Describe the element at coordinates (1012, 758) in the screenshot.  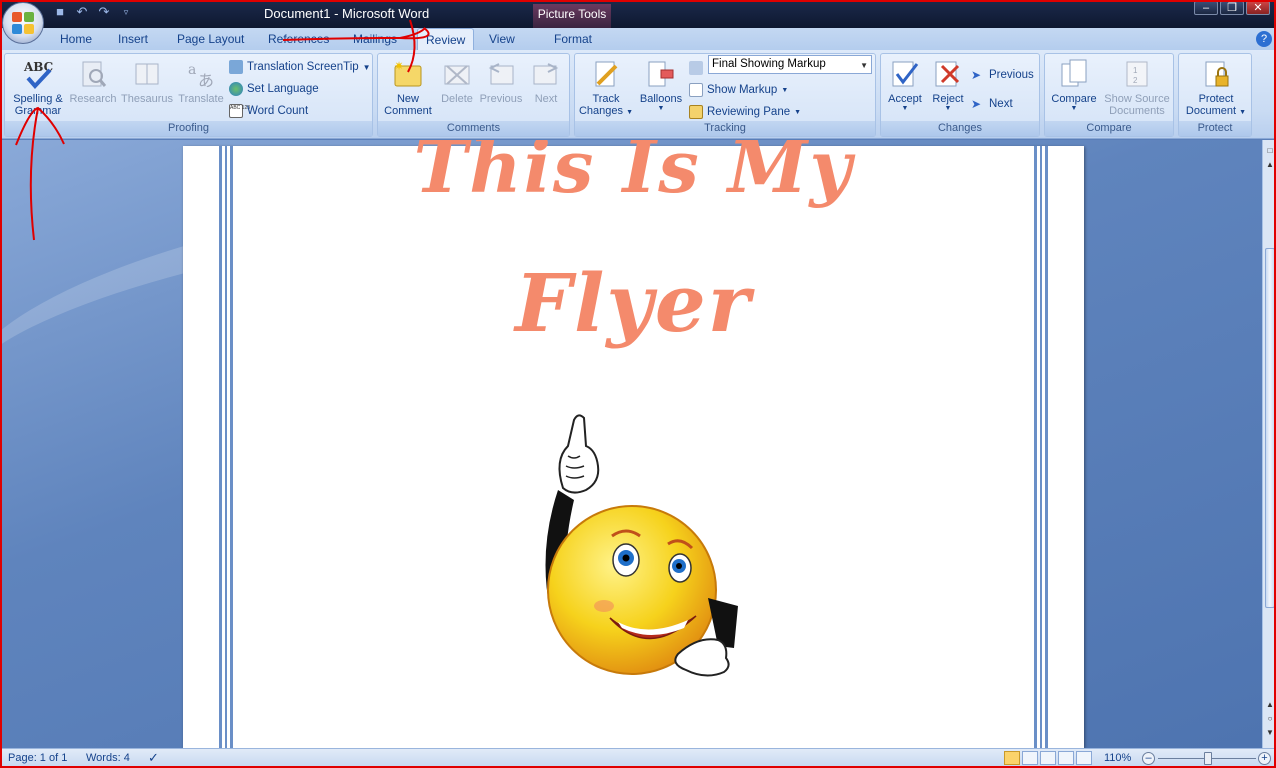
I see `print-layout-view-icon` at that location.